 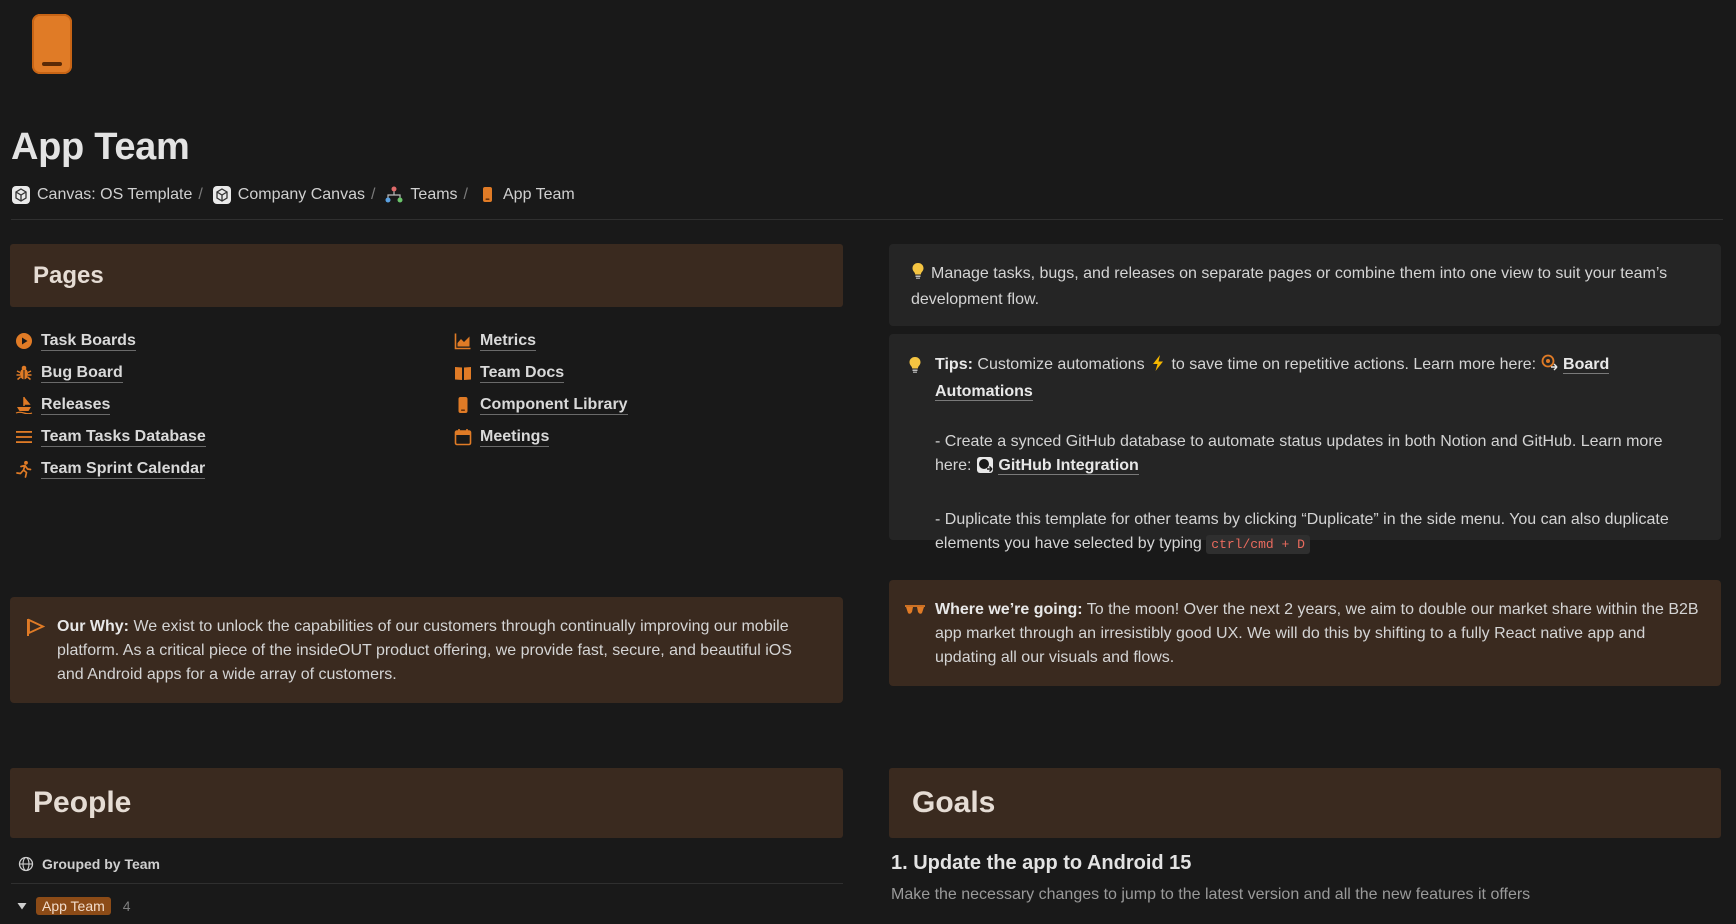 What do you see at coordinates (1068, 466) in the screenshot?
I see `github-integration-link: GitHub Integration` at bounding box center [1068, 466].